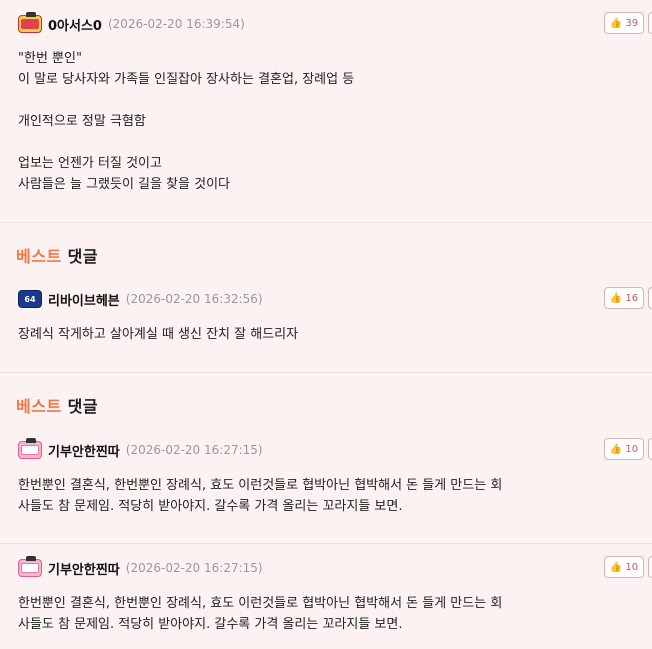 This screenshot has width=652, height=649. Describe the element at coordinates (632, 298) in the screenshot. I see `like-count: 16` at that location.